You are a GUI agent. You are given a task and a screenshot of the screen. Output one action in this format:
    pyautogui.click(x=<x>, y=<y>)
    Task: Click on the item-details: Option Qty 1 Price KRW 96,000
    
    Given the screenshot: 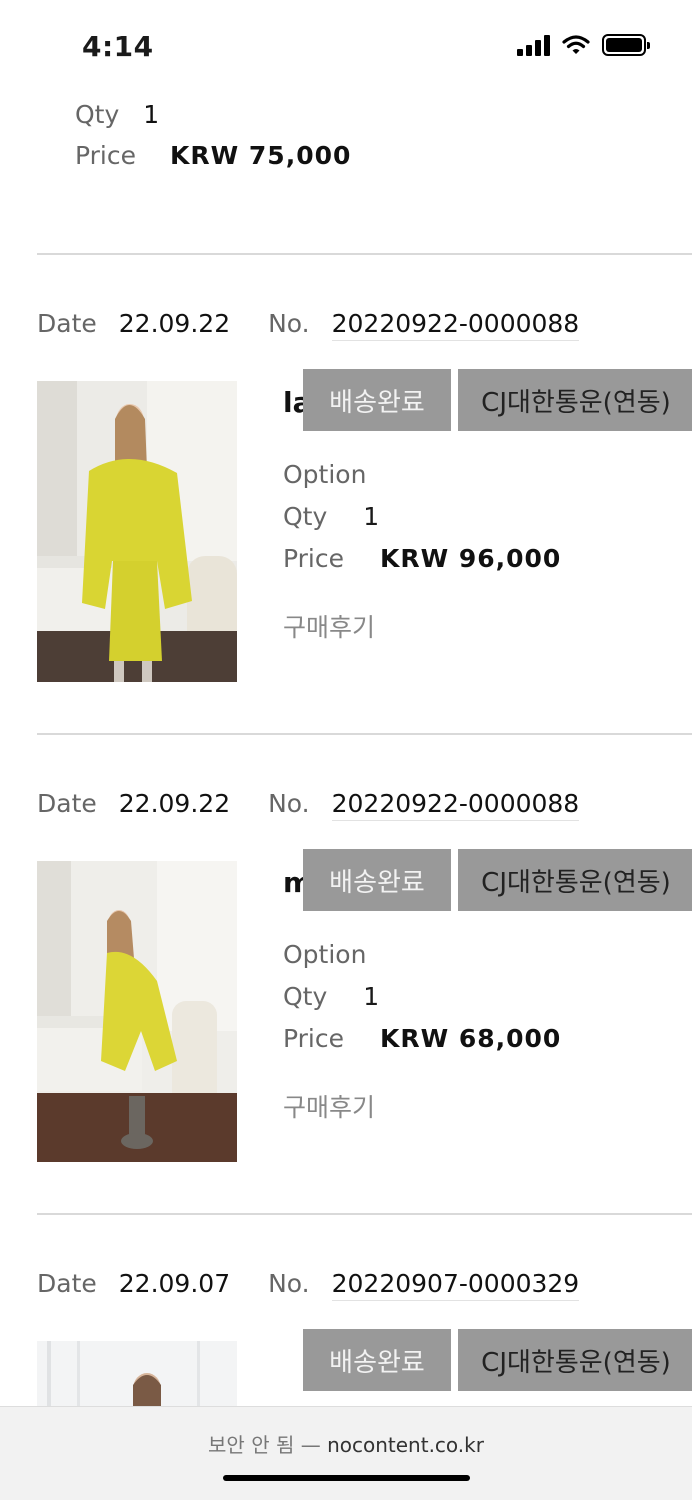 What is the action you would take?
    pyautogui.click(x=422, y=523)
    